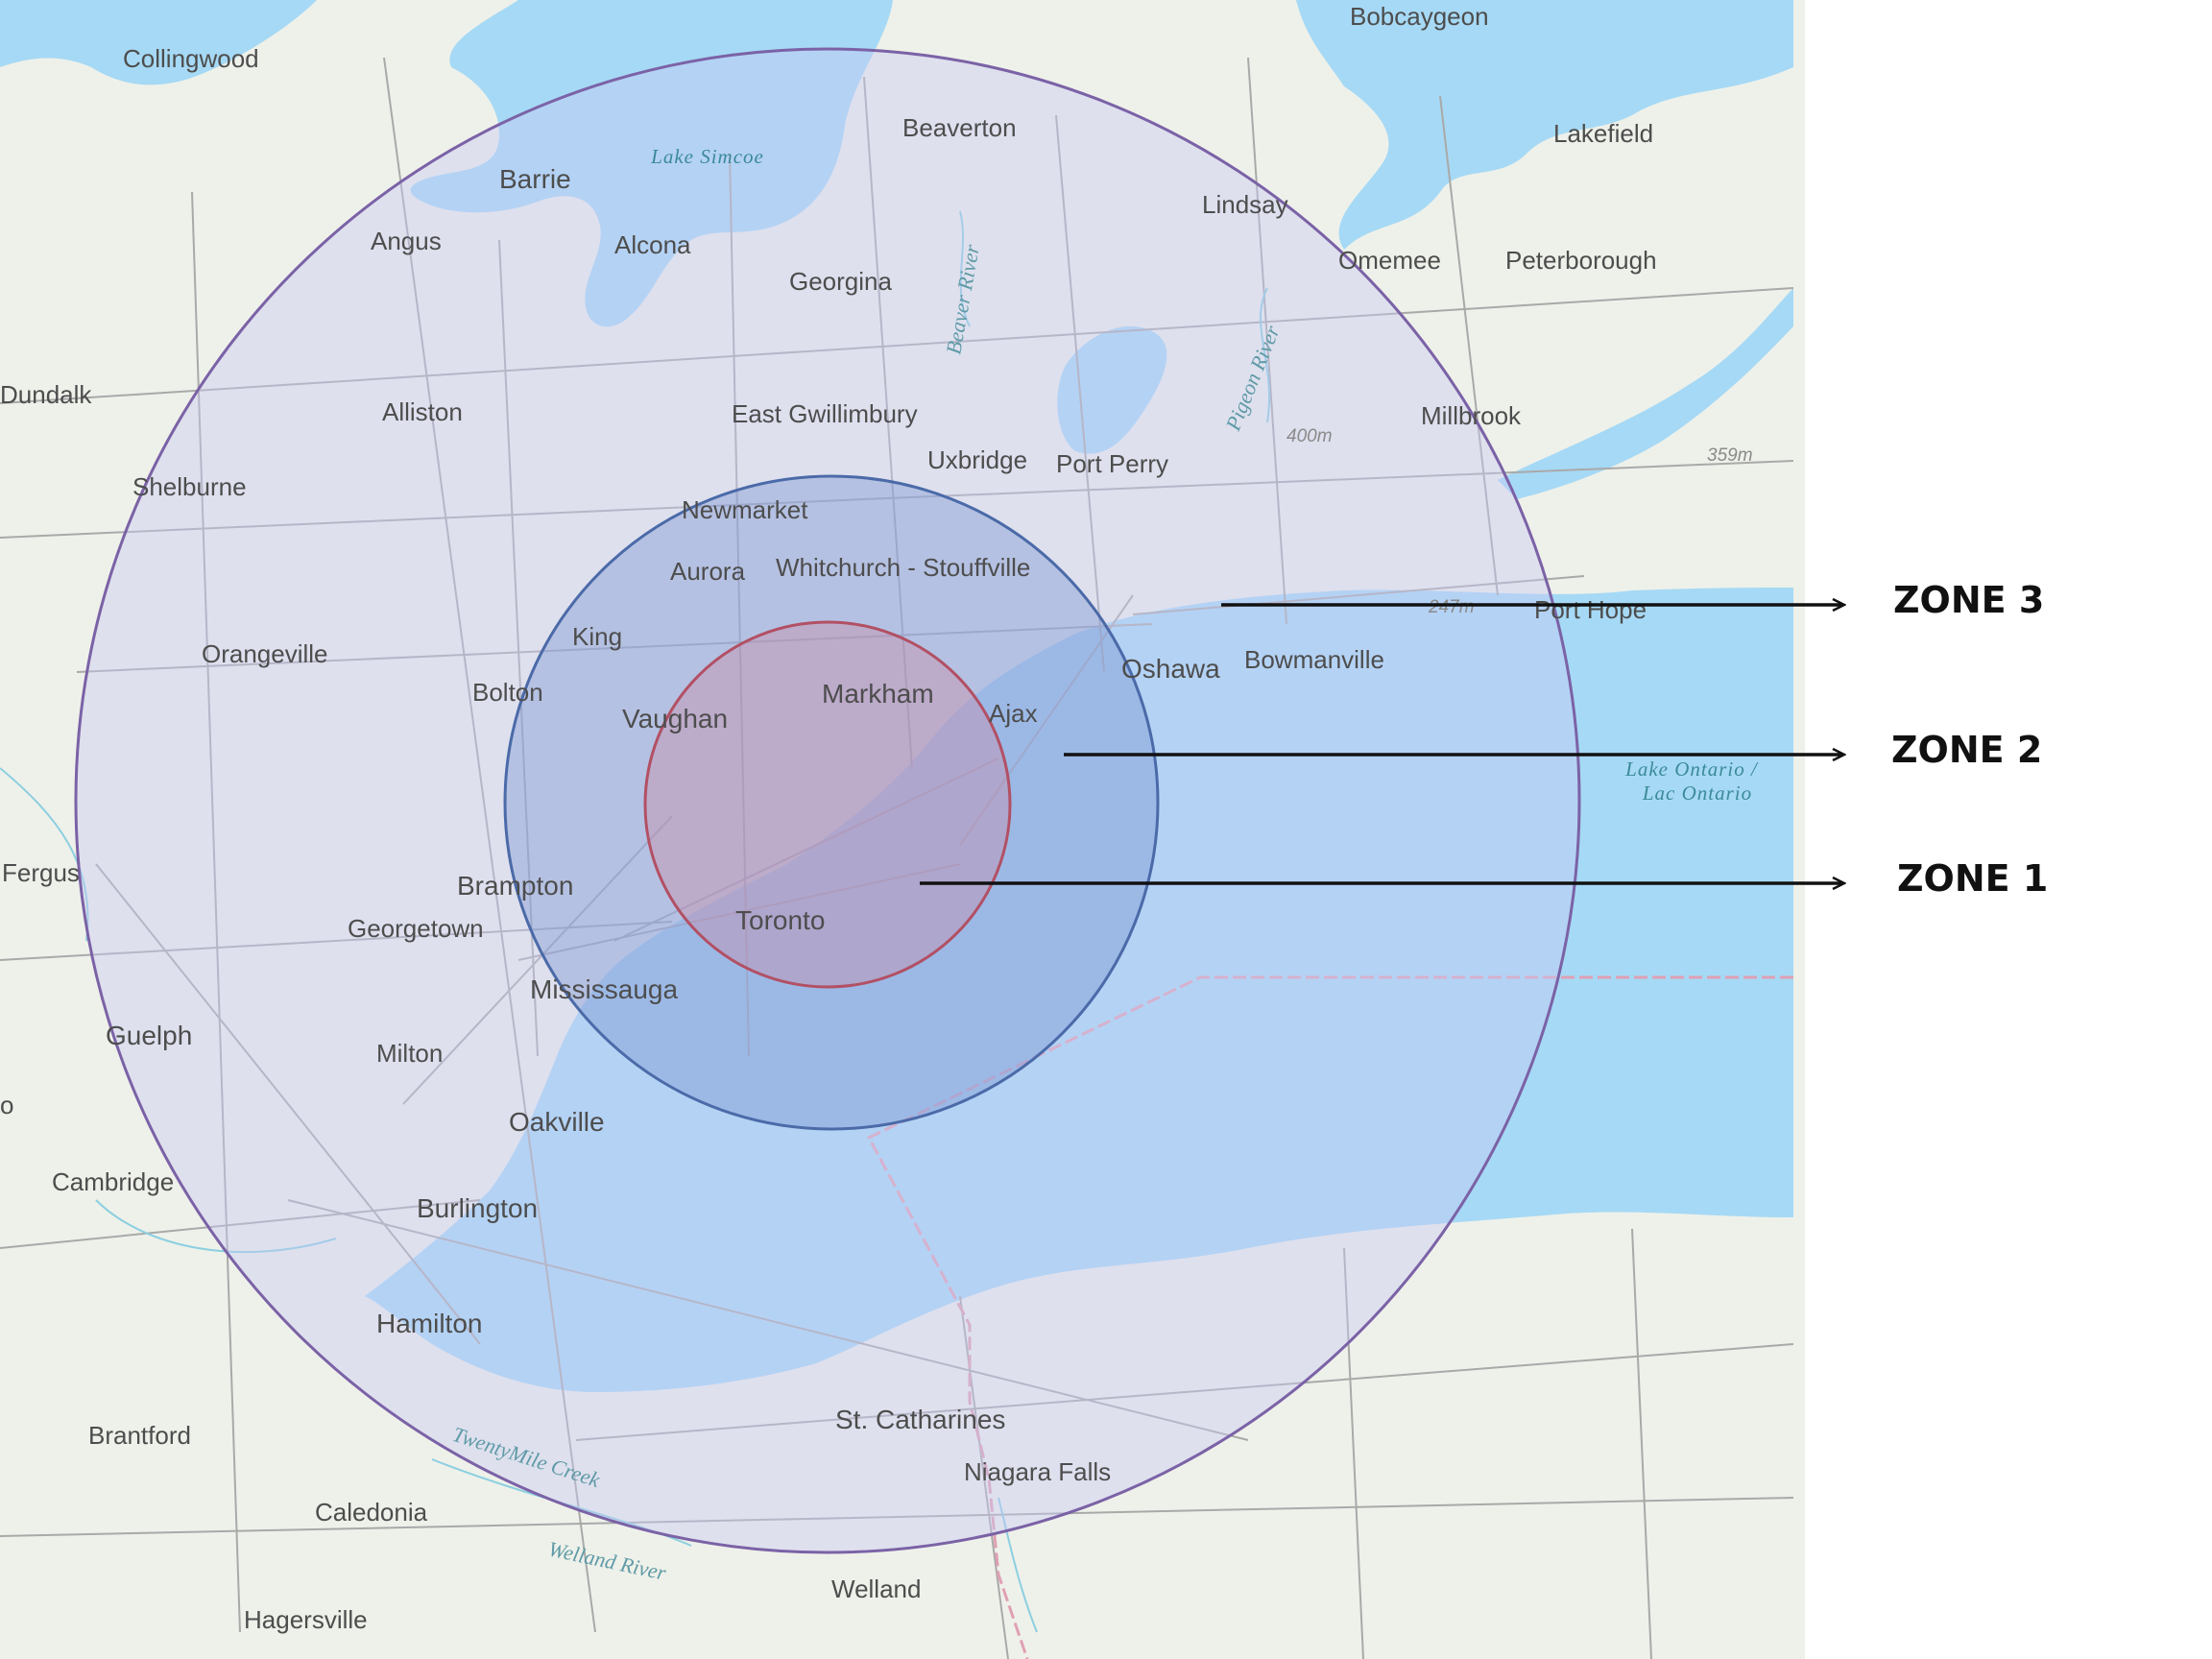 This screenshot has height=1659, width=2212. What do you see at coordinates (1603, 133) in the screenshot?
I see `place-label: Lakefield` at bounding box center [1603, 133].